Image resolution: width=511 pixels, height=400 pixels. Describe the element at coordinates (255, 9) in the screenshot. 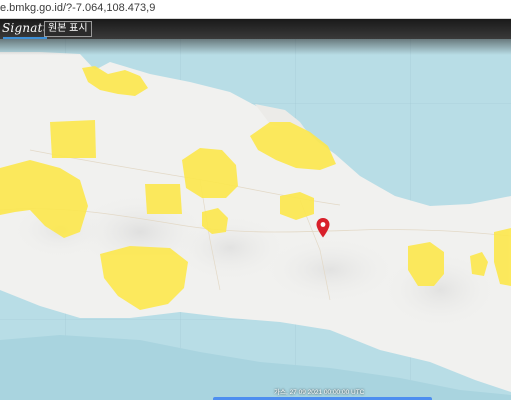

I see `browser-address-bar: e.bmkg.go.id/?-7.064,108.473,9` at that location.